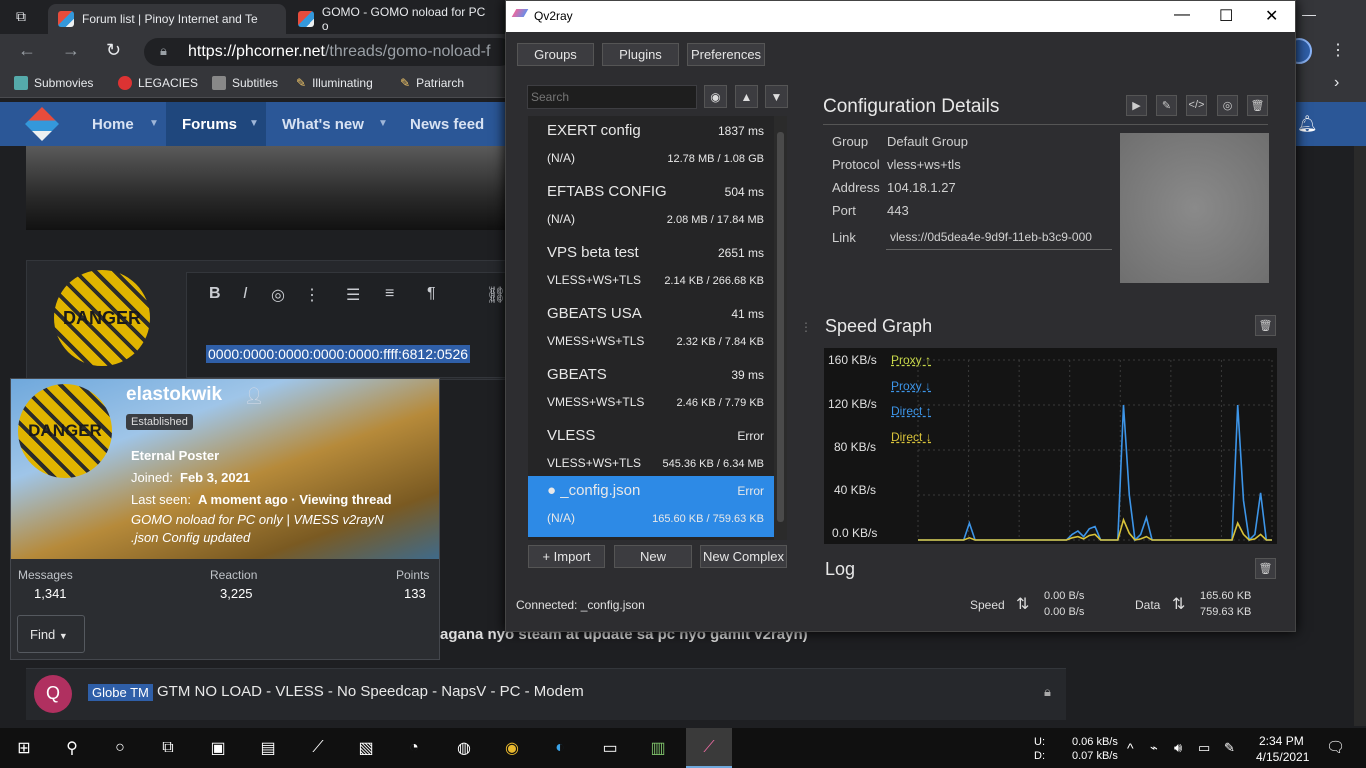 This screenshot has width=1366, height=768. Describe the element at coordinates (353, 295) in the screenshot. I see `list-icon: ☰` at that location.